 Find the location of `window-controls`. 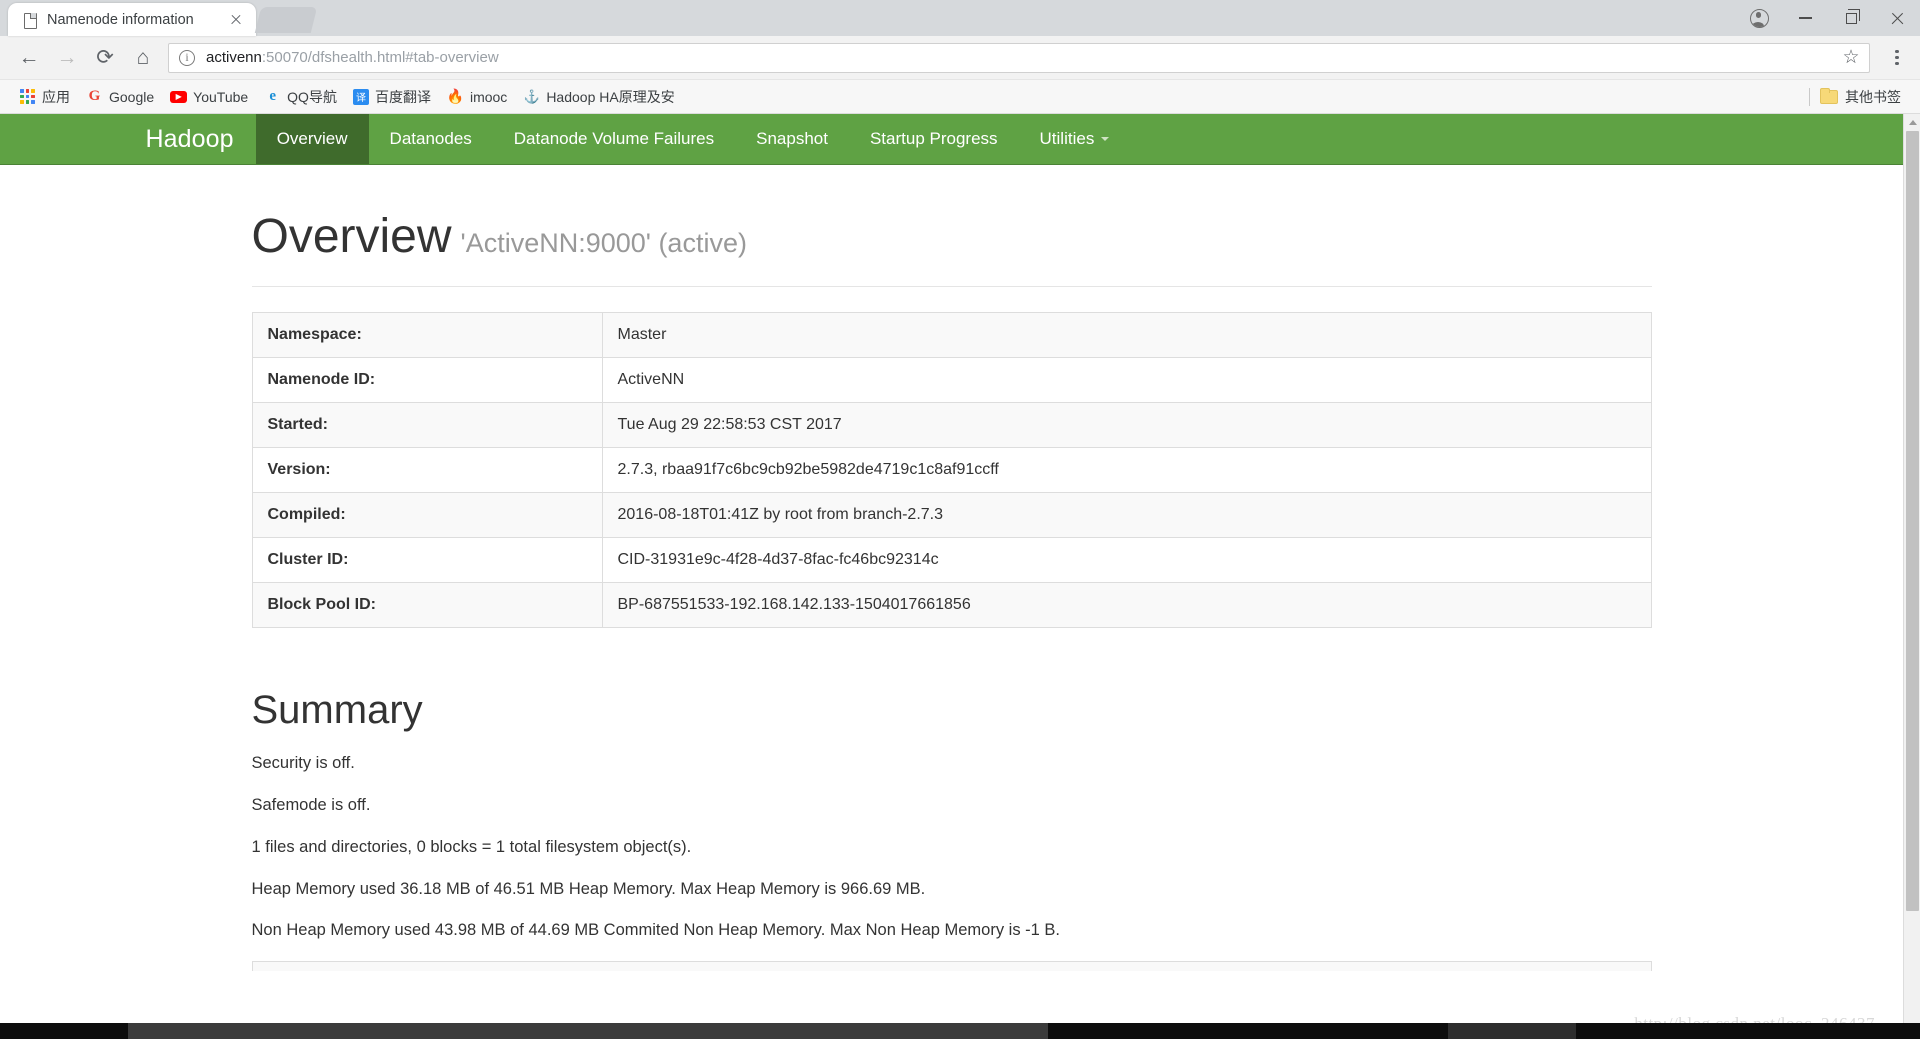

window-controls is located at coordinates (1828, 18).